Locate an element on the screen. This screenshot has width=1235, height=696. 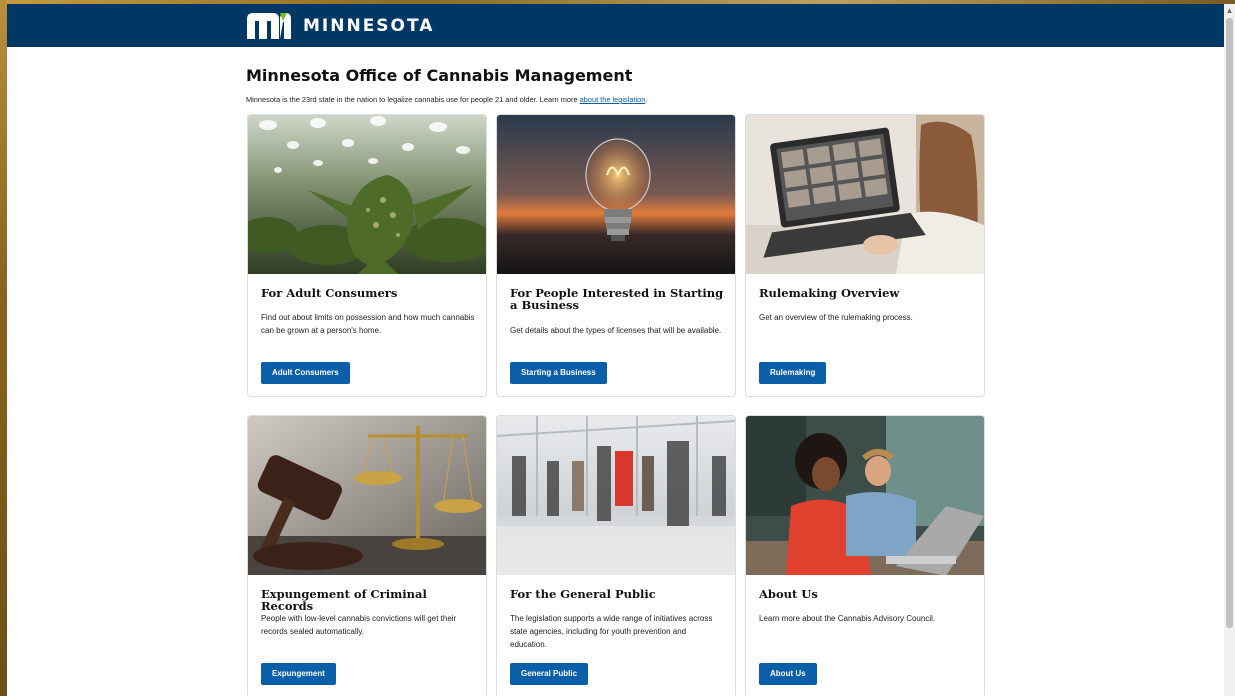
people-walking-image is located at coordinates (616, 495).